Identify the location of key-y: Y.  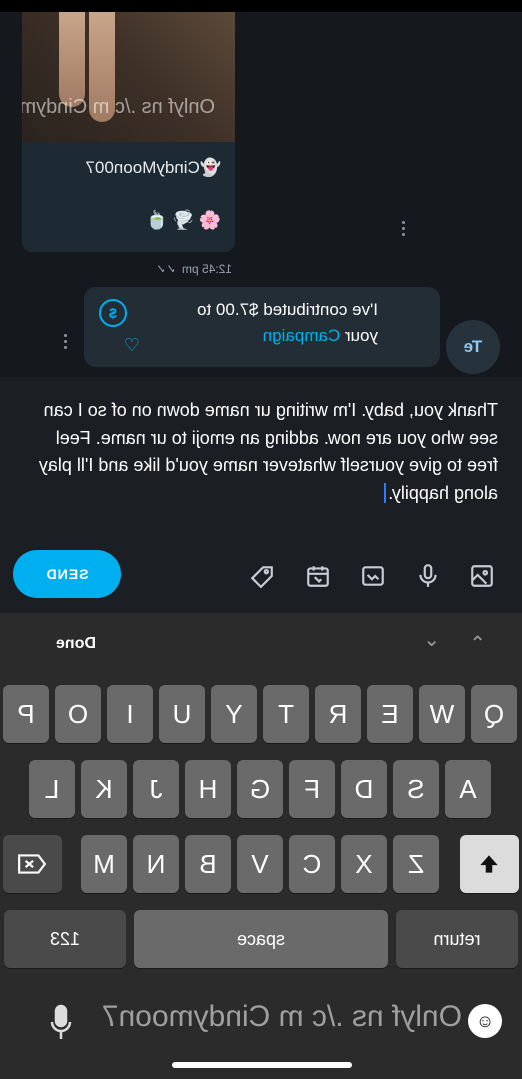
(234, 714).